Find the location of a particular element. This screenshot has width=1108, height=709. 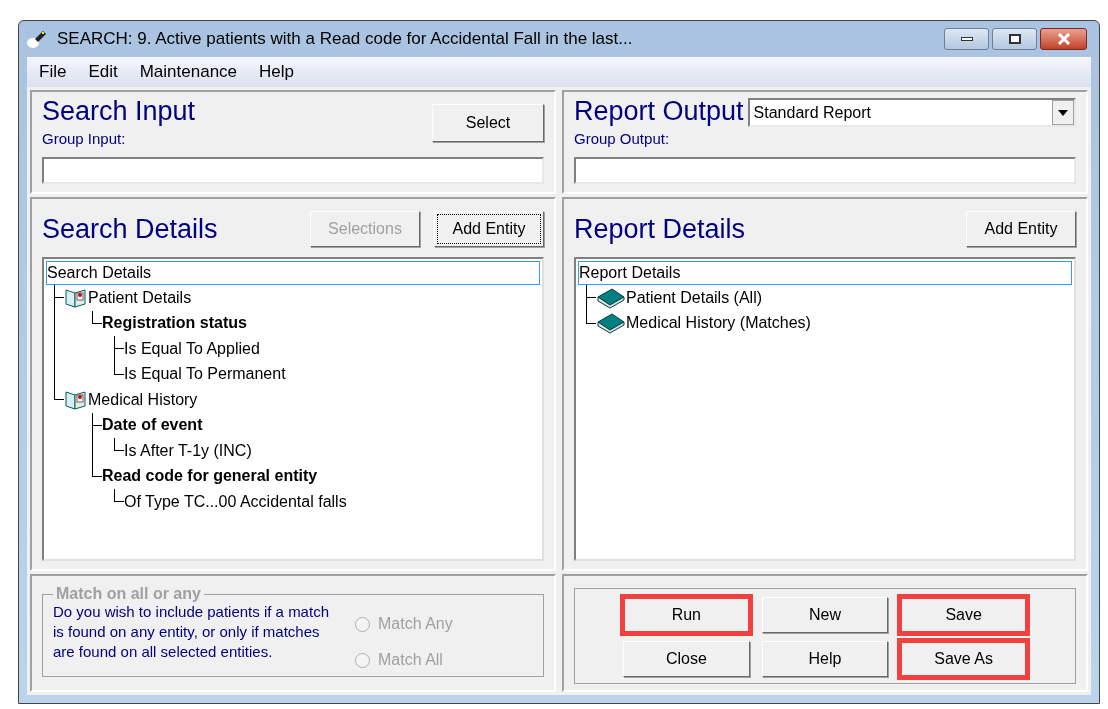

field-label: Group Input: is located at coordinates (84, 139).